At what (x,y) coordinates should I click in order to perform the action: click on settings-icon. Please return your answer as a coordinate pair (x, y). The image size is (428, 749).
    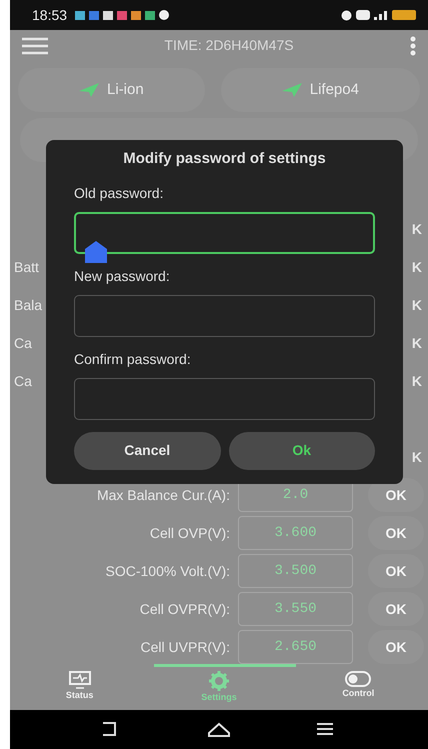
    Looking at the image, I should click on (218, 681).